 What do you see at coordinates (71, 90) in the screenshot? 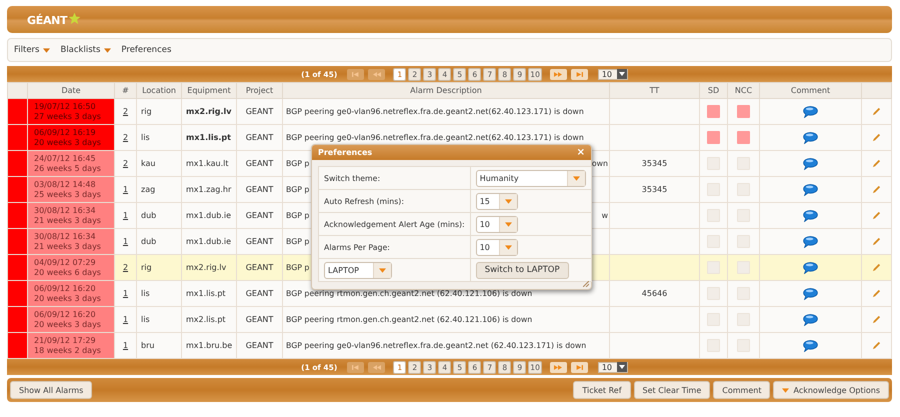
I see `column-header: Date` at bounding box center [71, 90].